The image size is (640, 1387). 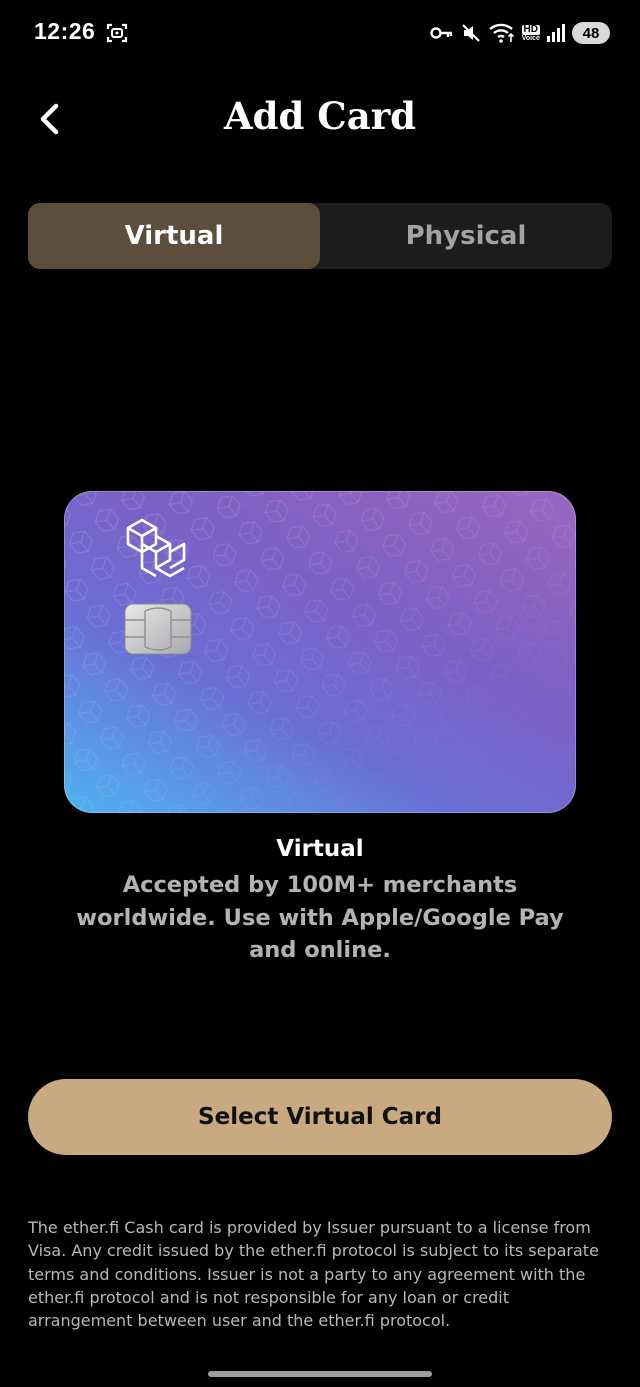 I want to click on tab-virtual: Virtual, so click(x=174, y=236).